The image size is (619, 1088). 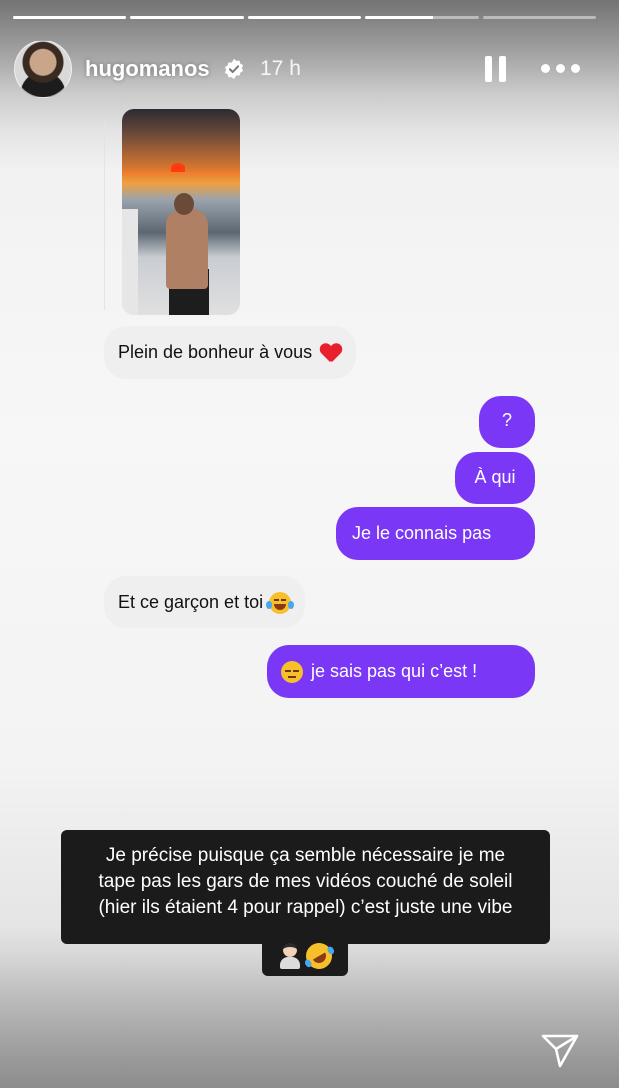 What do you see at coordinates (280, 68) in the screenshot?
I see `story-timestamp: 17 h` at bounding box center [280, 68].